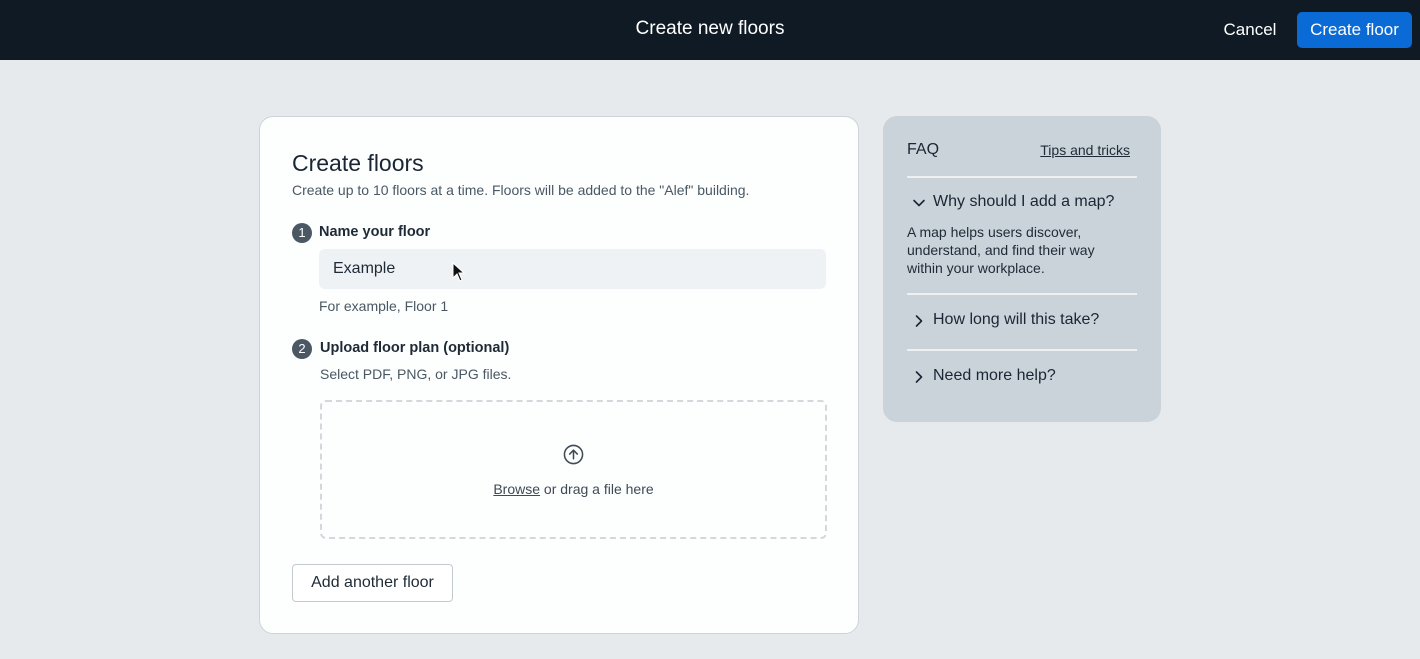  Describe the element at coordinates (302, 349) in the screenshot. I see `step-2-badge: 2` at that location.